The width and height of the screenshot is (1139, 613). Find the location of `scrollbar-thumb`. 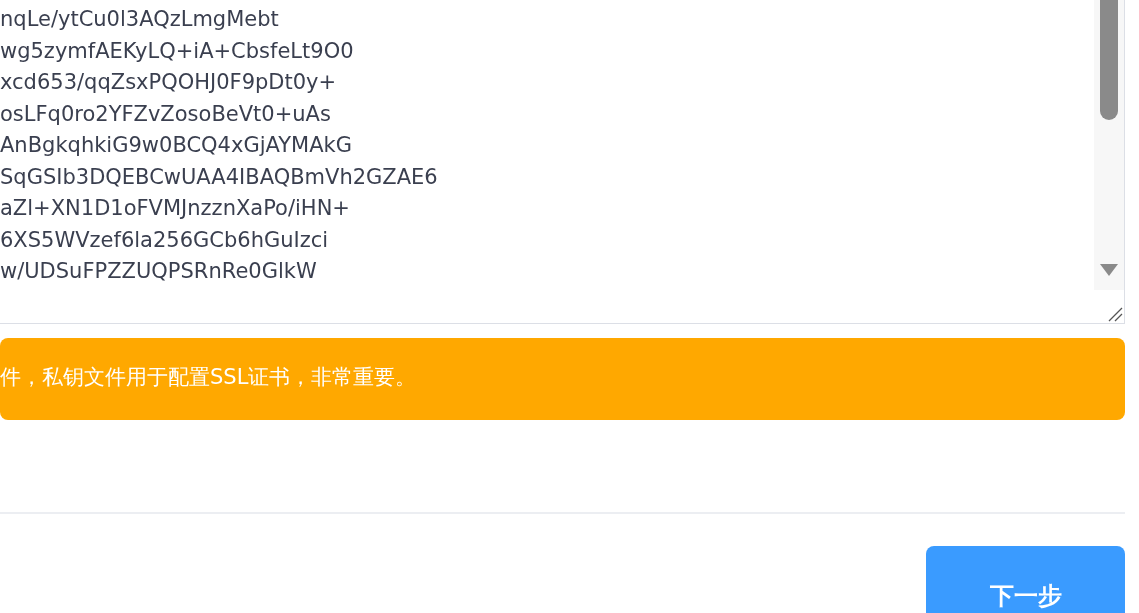

scrollbar-thumb is located at coordinates (1109, 60).